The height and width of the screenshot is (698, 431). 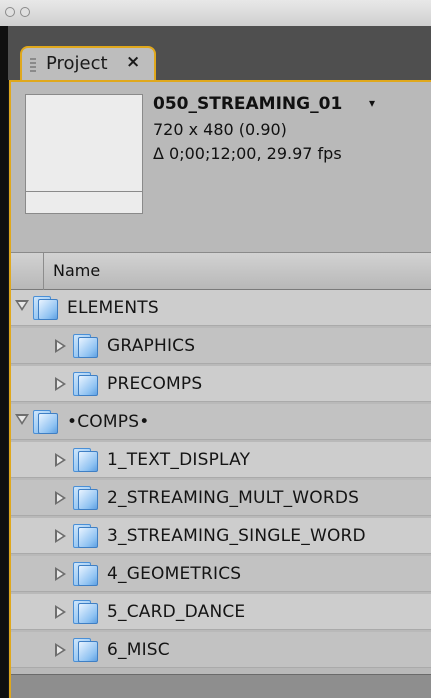 What do you see at coordinates (4, 362) in the screenshot?
I see `window-left-edge` at bounding box center [4, 362].